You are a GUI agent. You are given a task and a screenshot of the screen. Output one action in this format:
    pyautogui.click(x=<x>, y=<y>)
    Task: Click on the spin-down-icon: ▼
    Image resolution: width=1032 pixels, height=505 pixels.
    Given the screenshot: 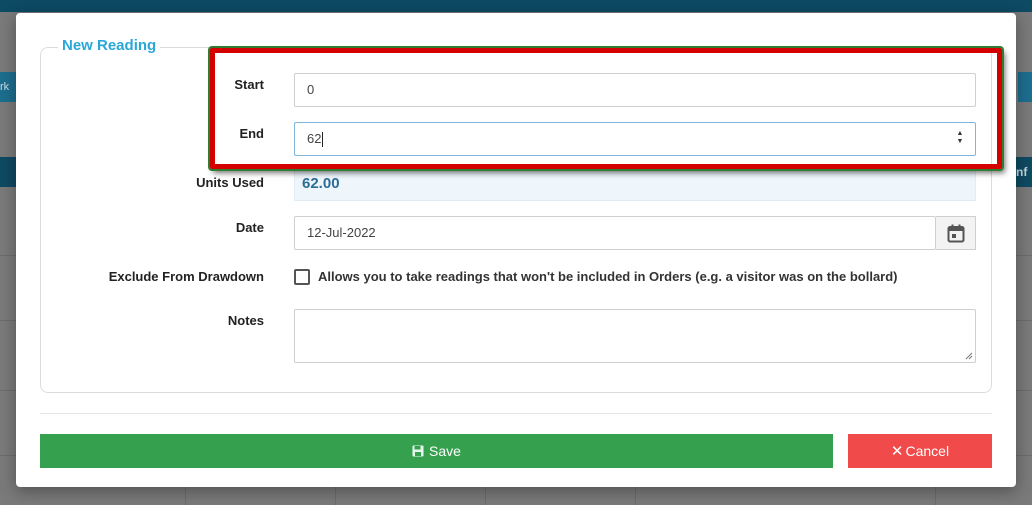 What is the action you would take?
    pyautogui.click(x=960, y=142)
    